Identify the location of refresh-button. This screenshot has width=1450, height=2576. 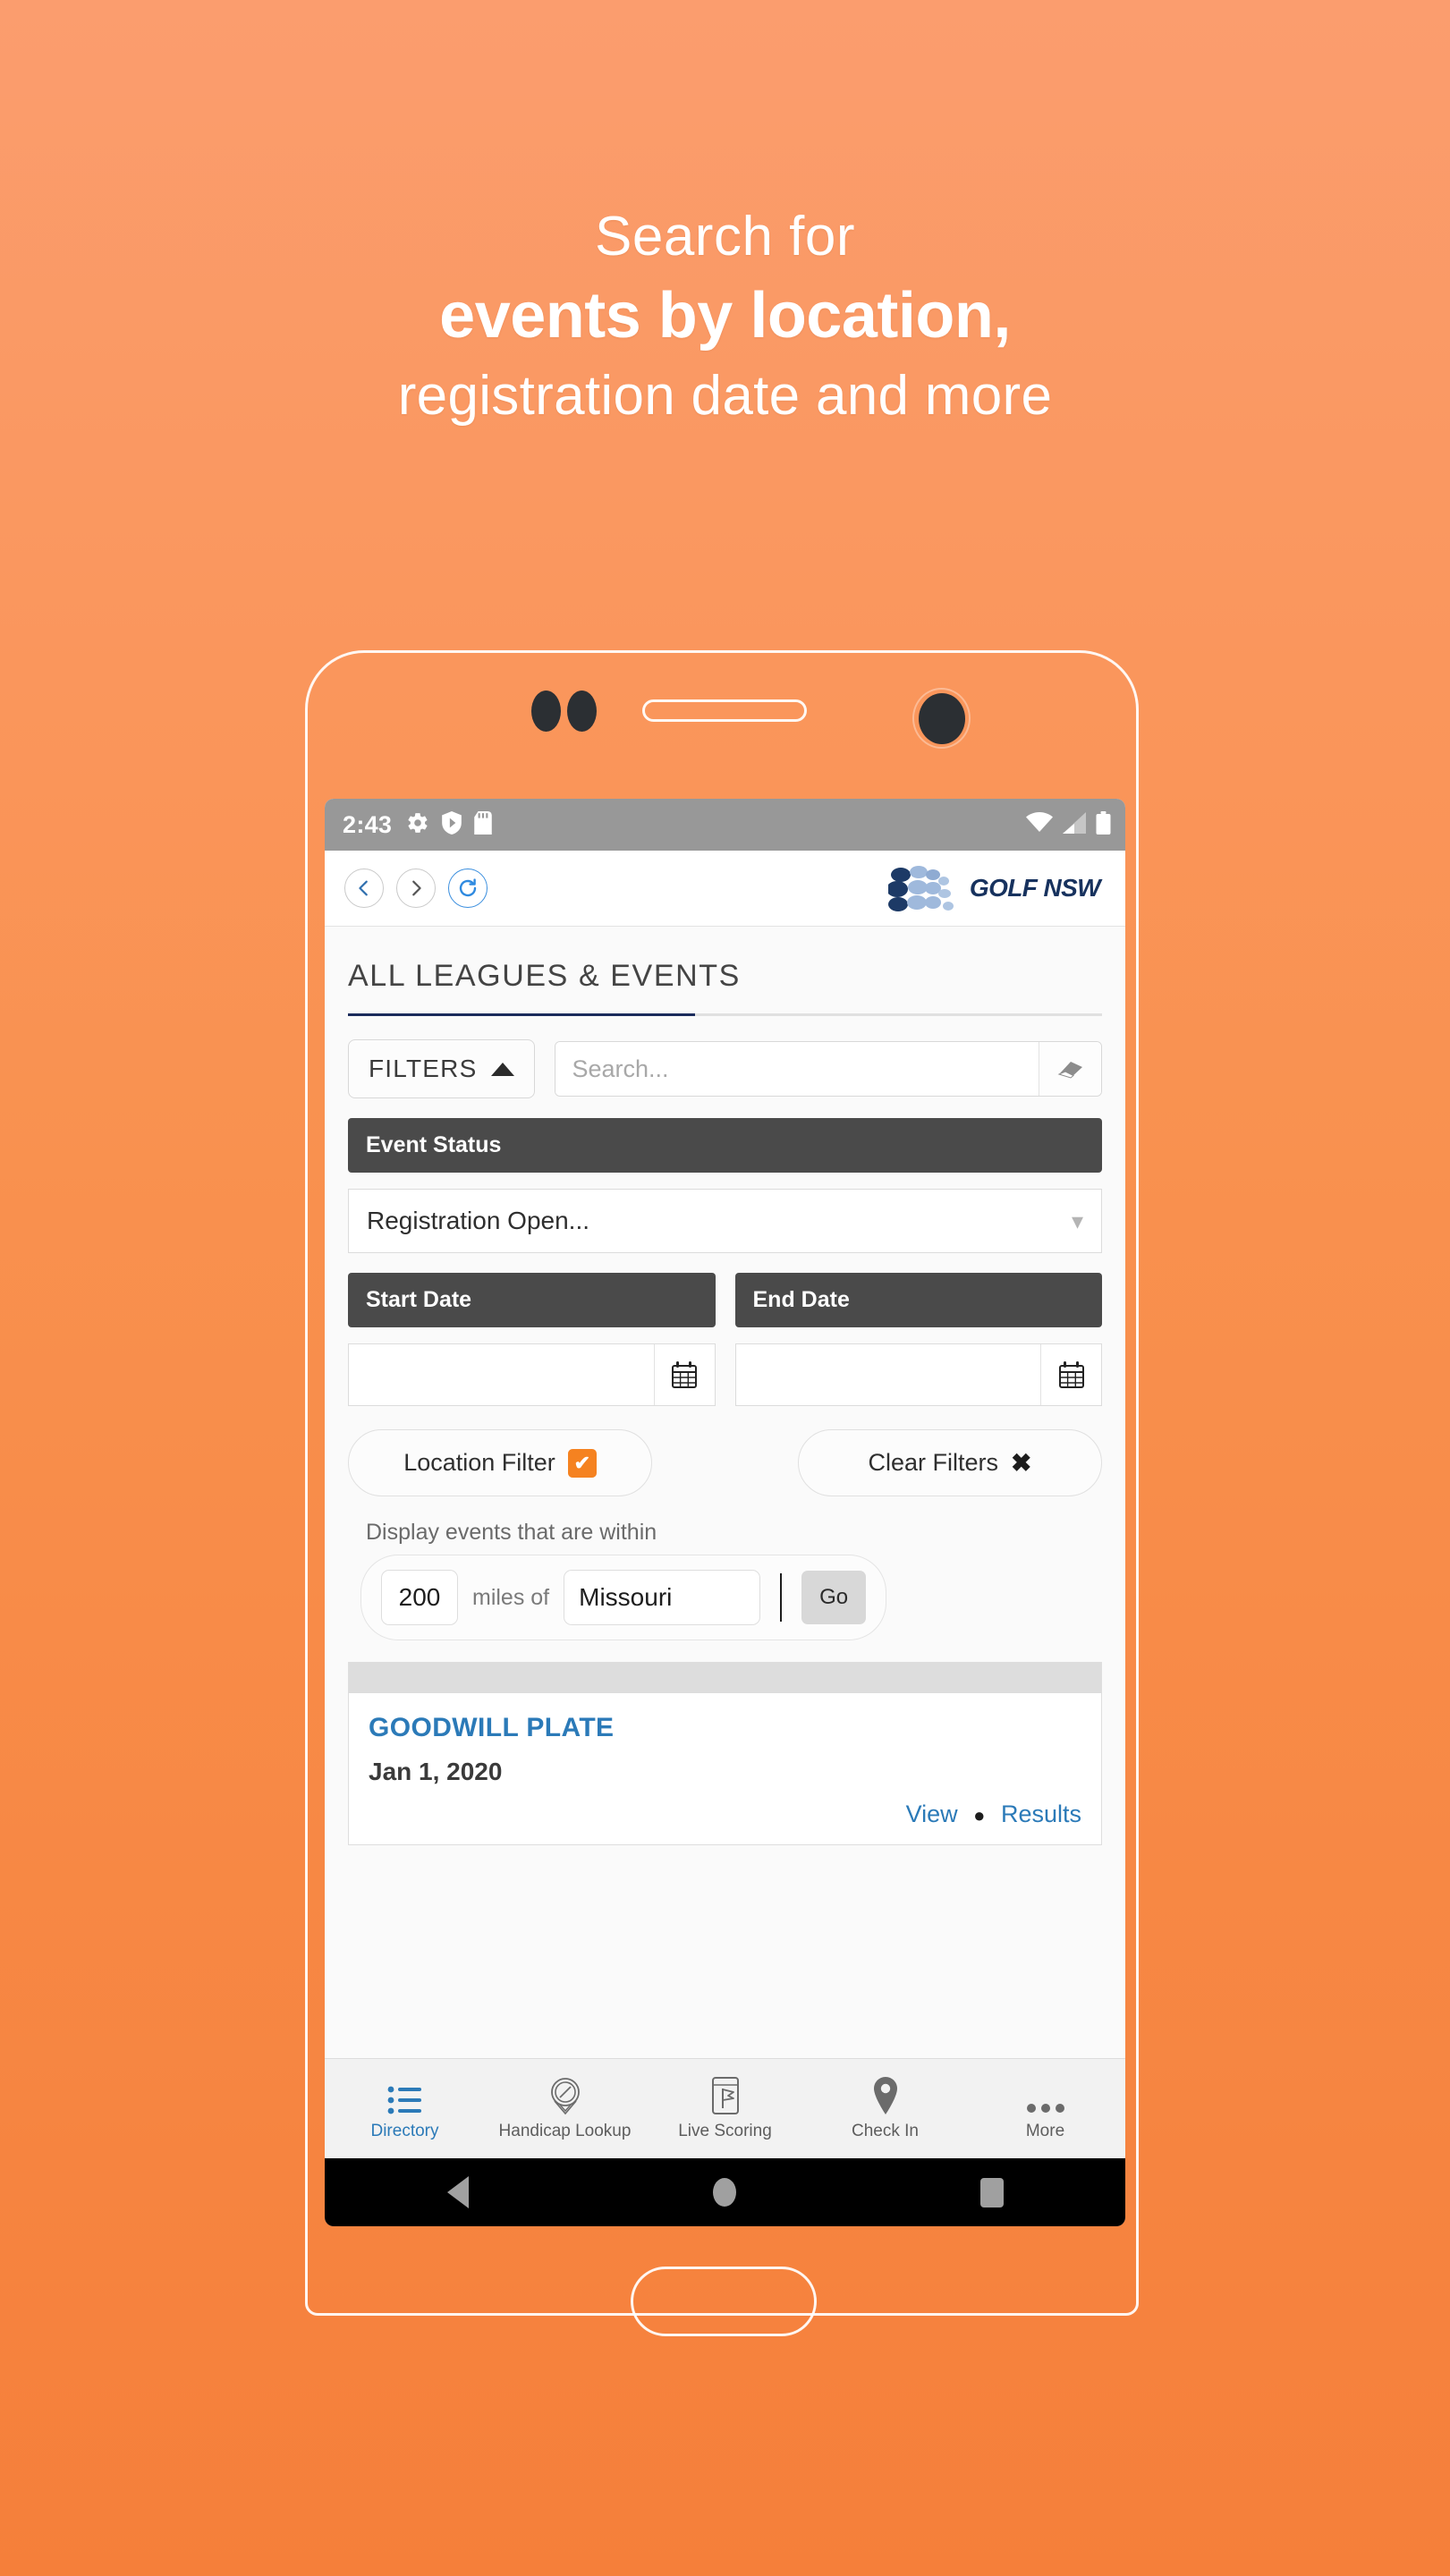
(468, 888).